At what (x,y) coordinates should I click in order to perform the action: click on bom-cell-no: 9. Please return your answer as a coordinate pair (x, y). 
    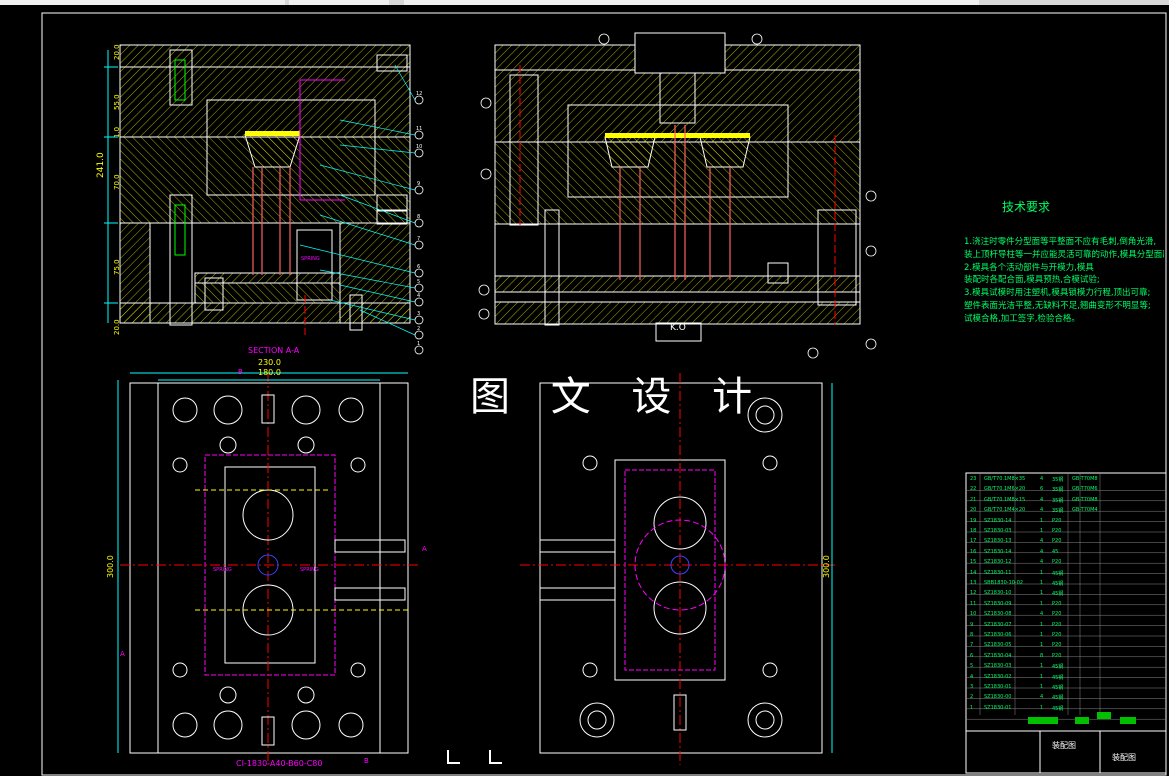
    Looking at the image, I should click on (972, 624).